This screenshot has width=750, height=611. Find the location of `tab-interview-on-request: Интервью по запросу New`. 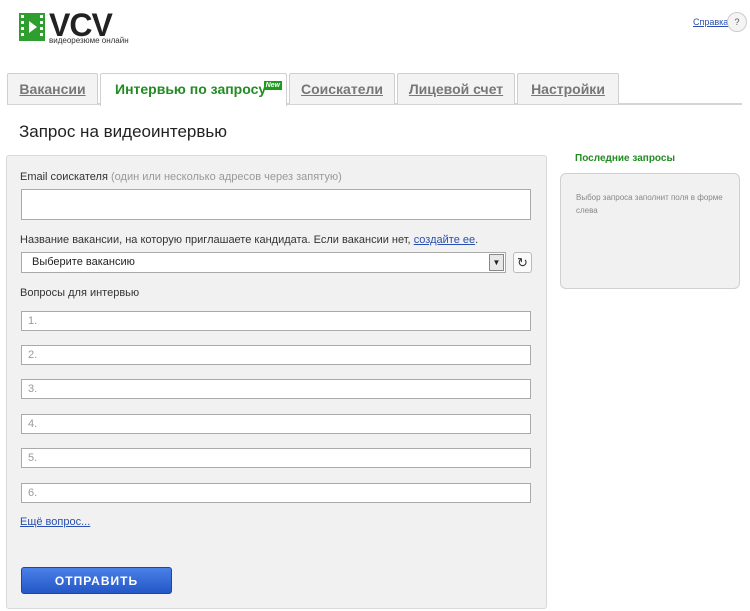

tab-interview-on-request: Интервью по запросу New is located at coordinates (193, 89).